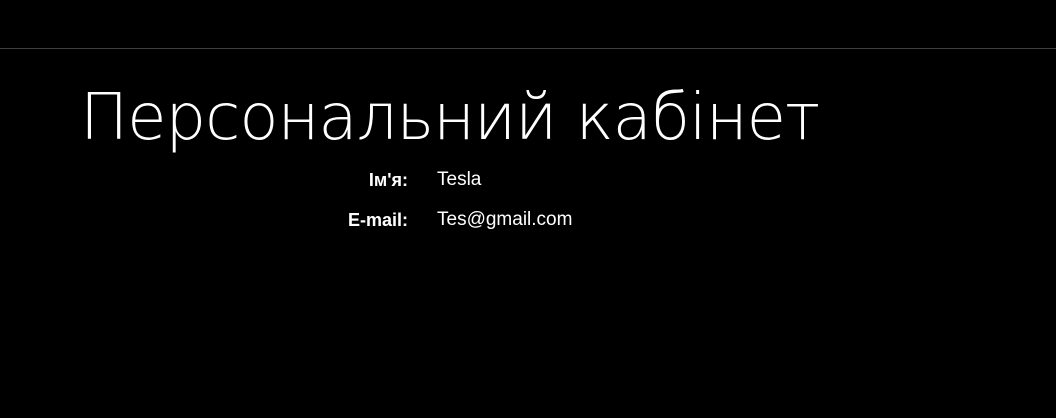 The height and width of the screenshot is (418, 1056). I want to click on header-divider, so click(528, 48).